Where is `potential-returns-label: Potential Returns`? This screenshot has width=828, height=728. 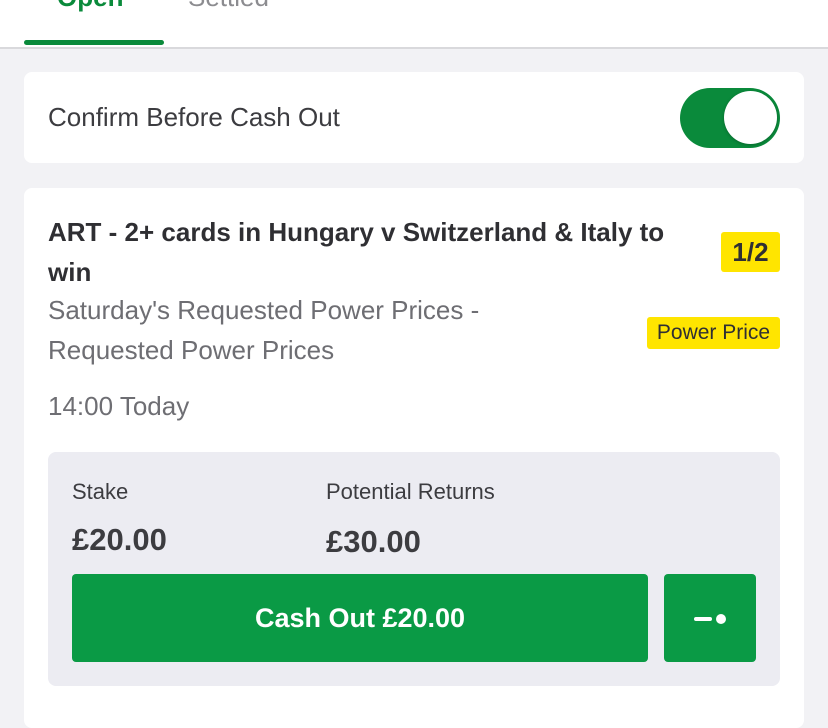 potential-returns-label: Potential Returns is located at coordinates (410, 491).